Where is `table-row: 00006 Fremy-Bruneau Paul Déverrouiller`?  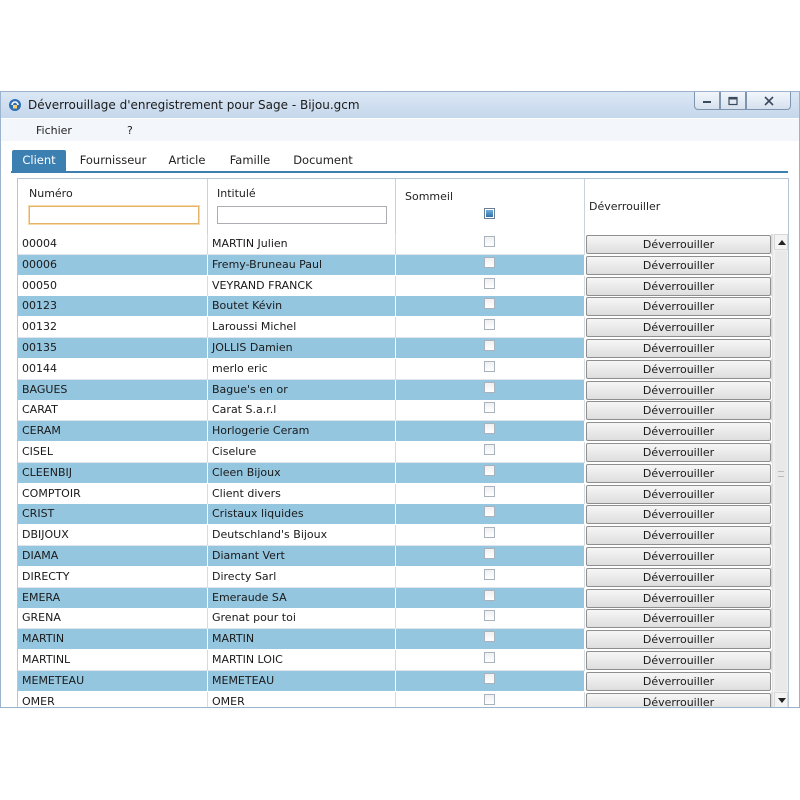 table-row: 00006 Fremy-Bruneau Paul Déverrouiller is located at coordinates (395, 265).